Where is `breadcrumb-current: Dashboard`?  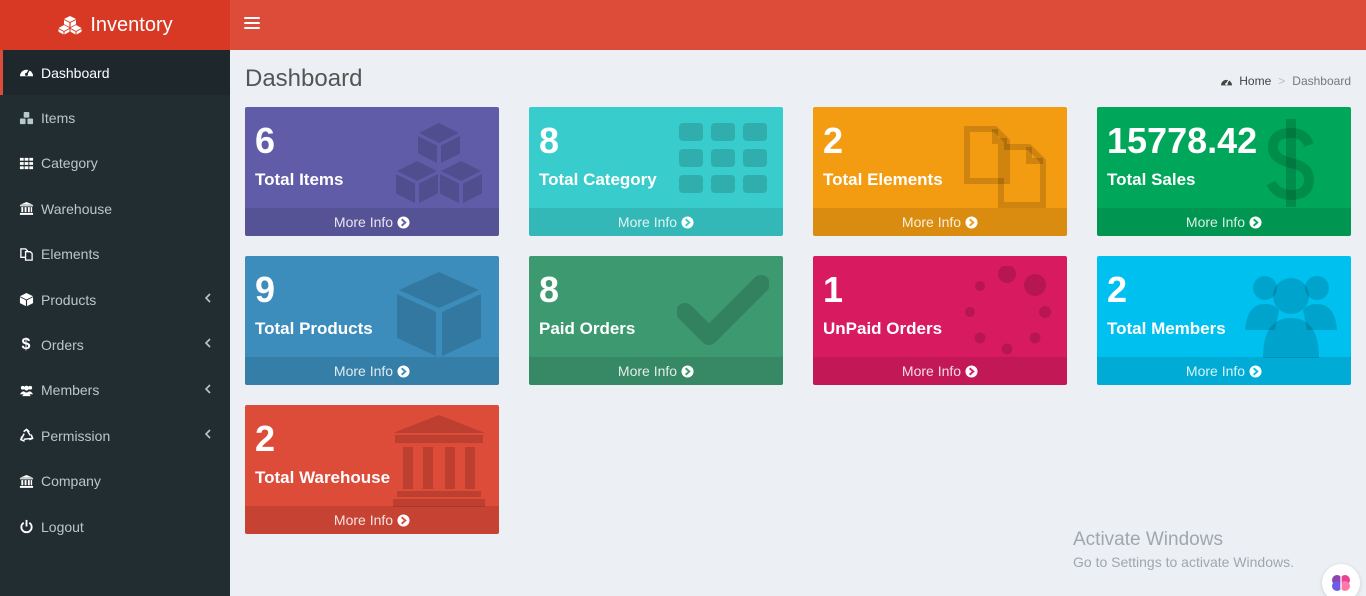
breadcrumb-current: Dashboard is located at coordinates (1321, 81).